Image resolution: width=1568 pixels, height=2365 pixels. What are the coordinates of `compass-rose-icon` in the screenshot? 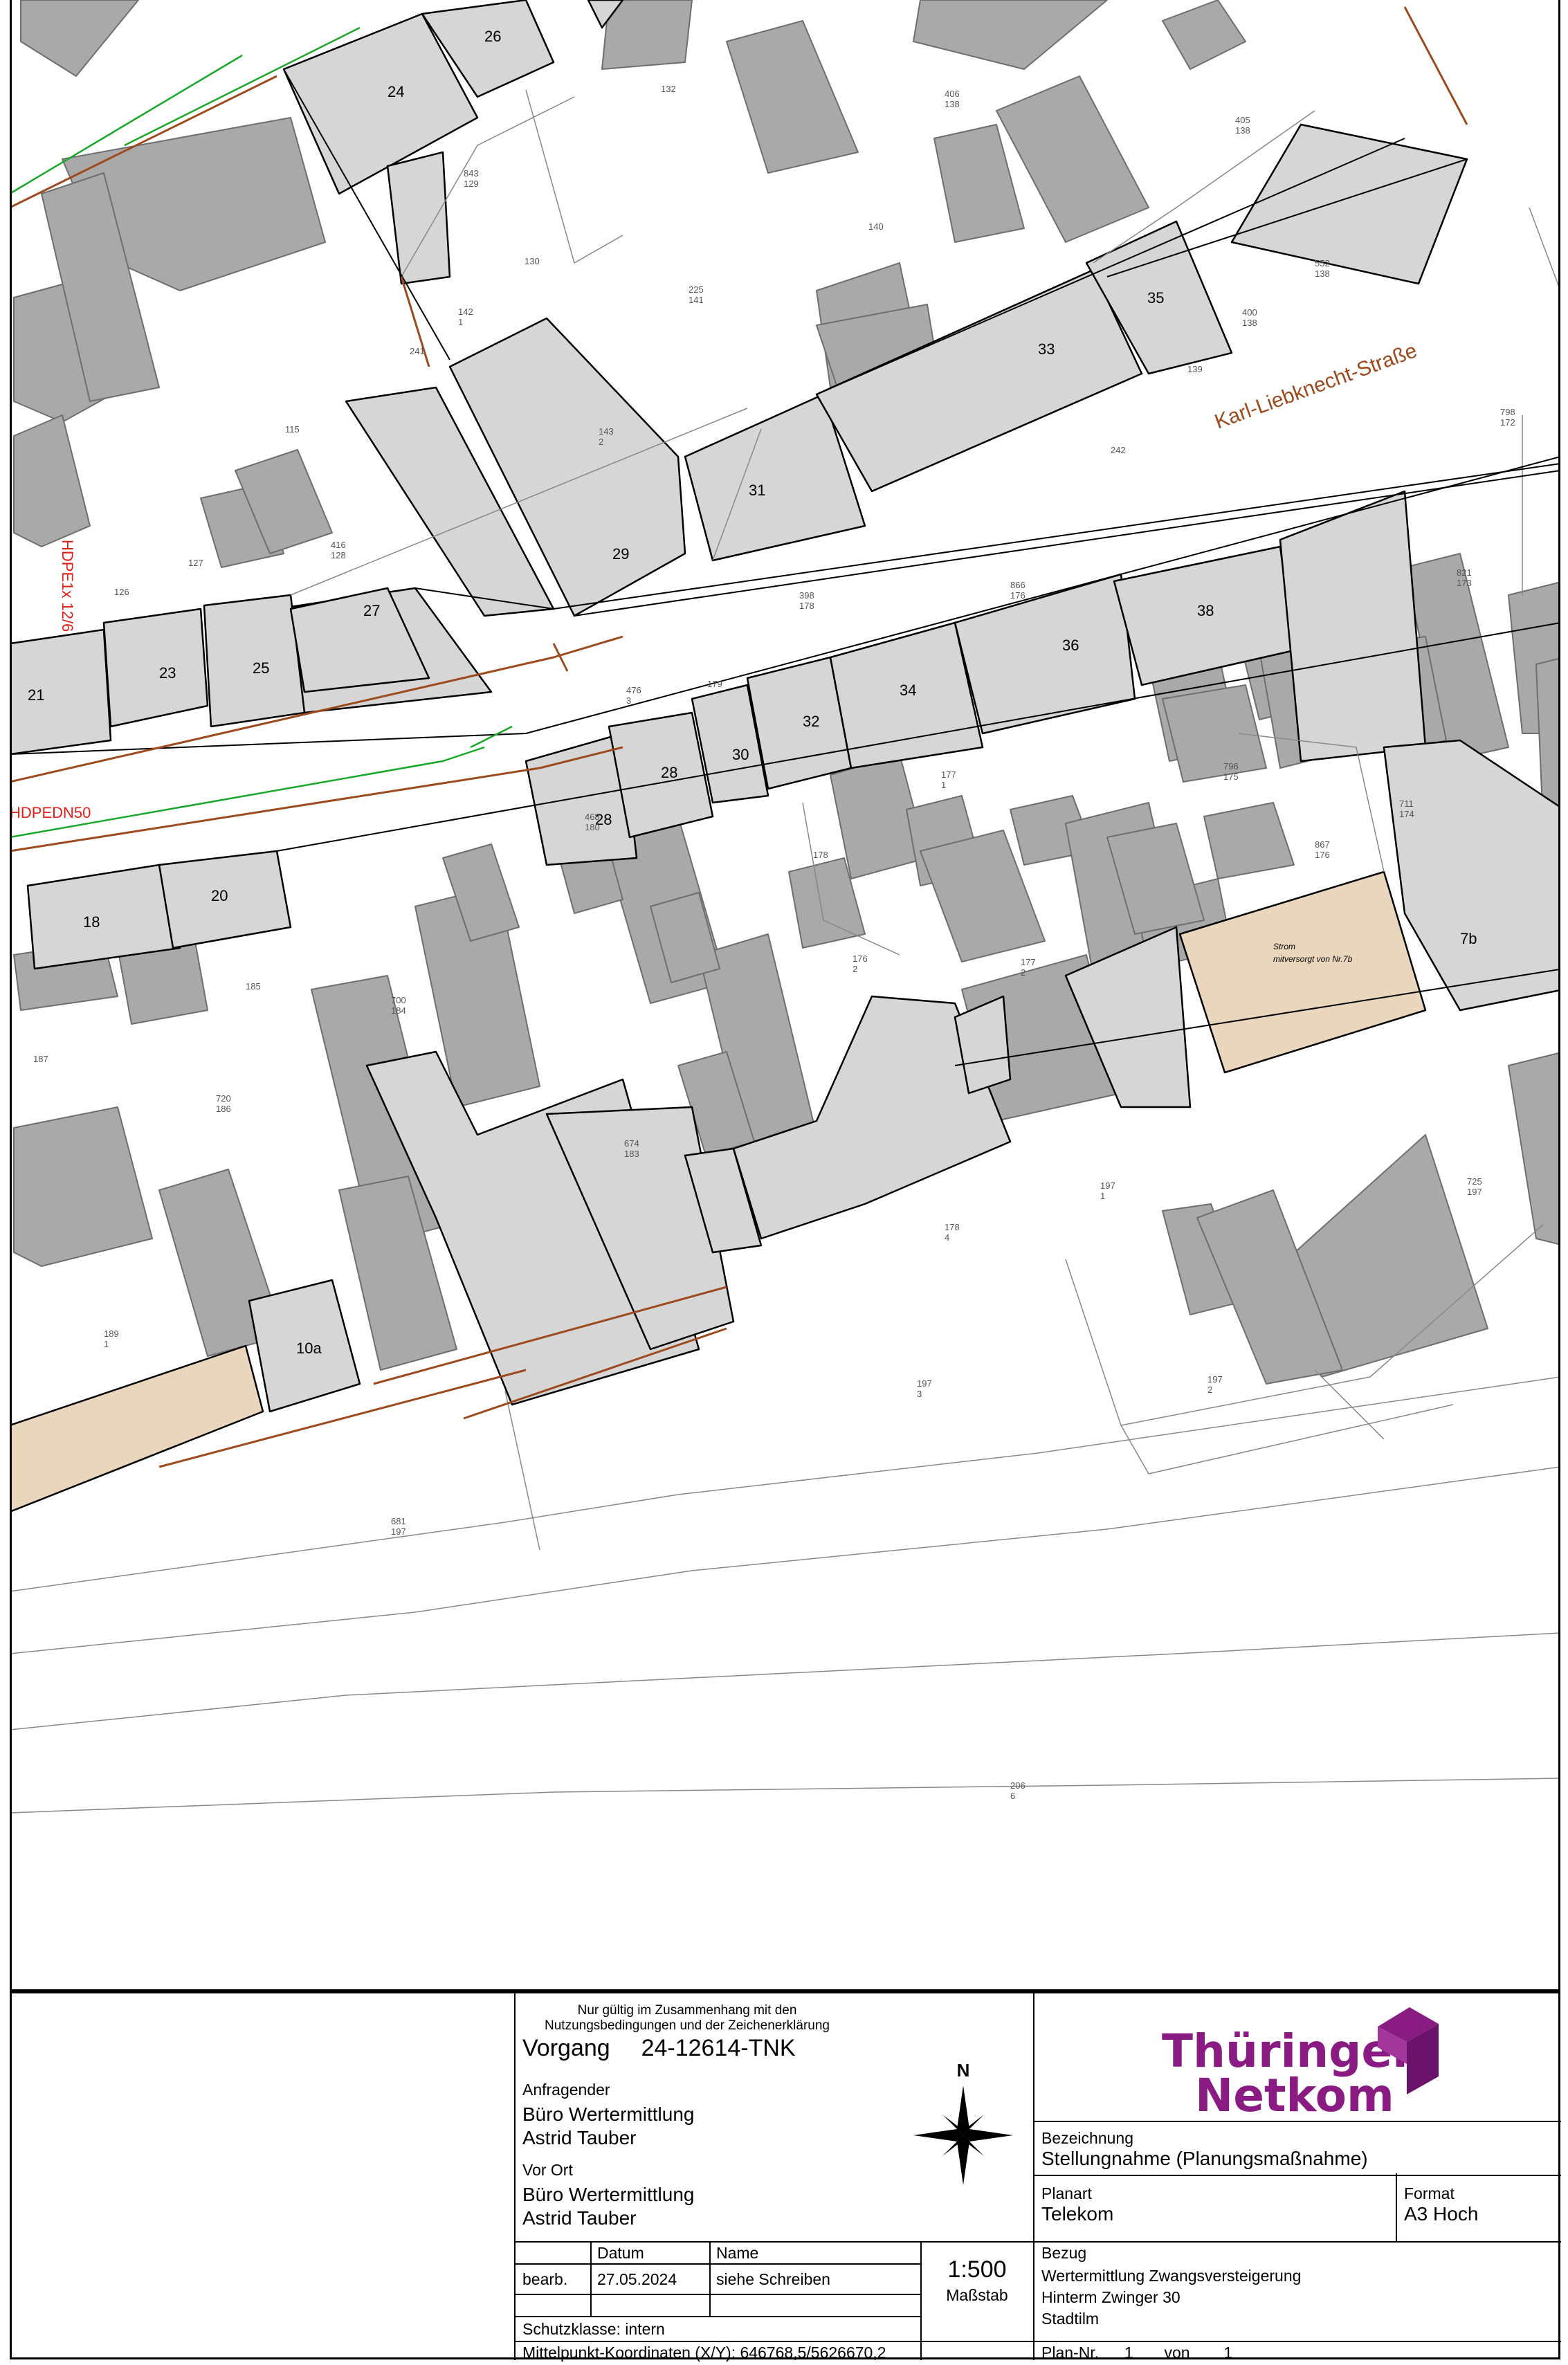 It's located at (963, 2135).